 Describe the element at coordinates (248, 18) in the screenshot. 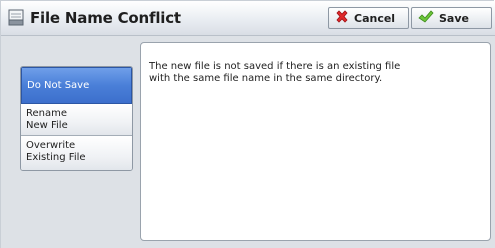

I see `title-bar: File Name Conflict Cancel Save` at that location.